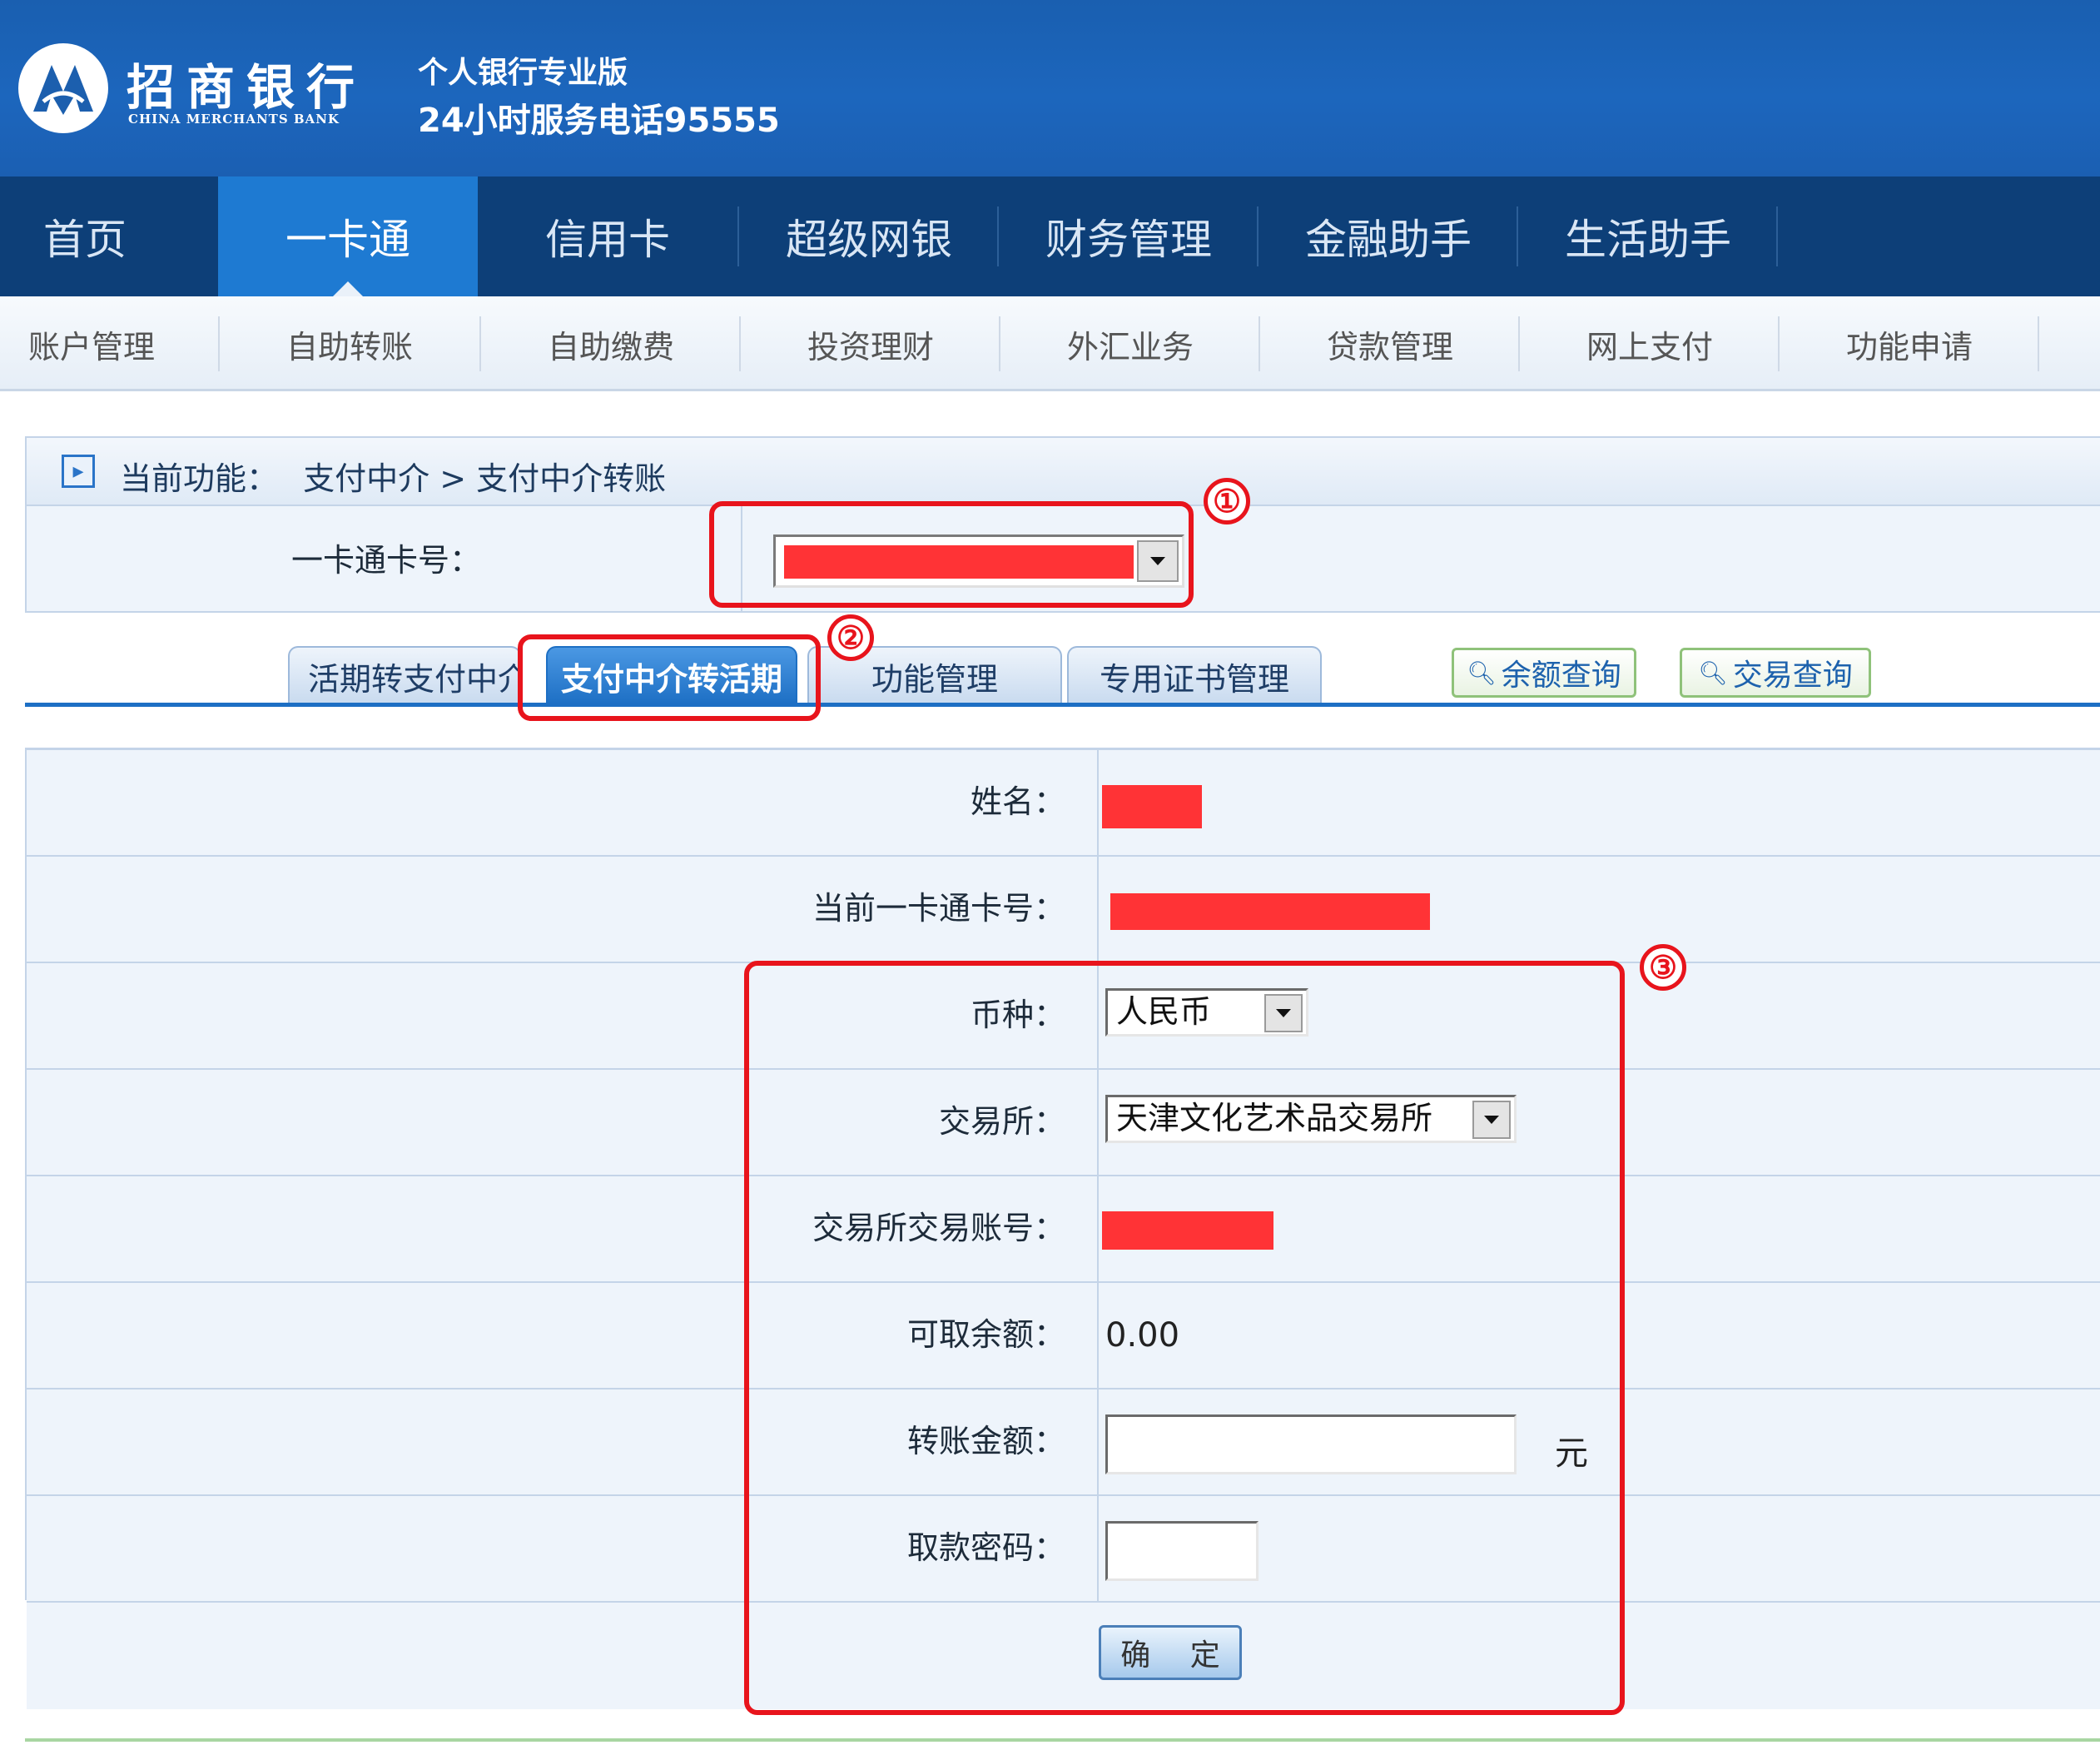 The height and width of the screenshot is (1745, 2100). What do you see at coordinates (1017, 801) in the screenshot?
I see `name-label: 姓名：` at bounding box center [1017, 801].